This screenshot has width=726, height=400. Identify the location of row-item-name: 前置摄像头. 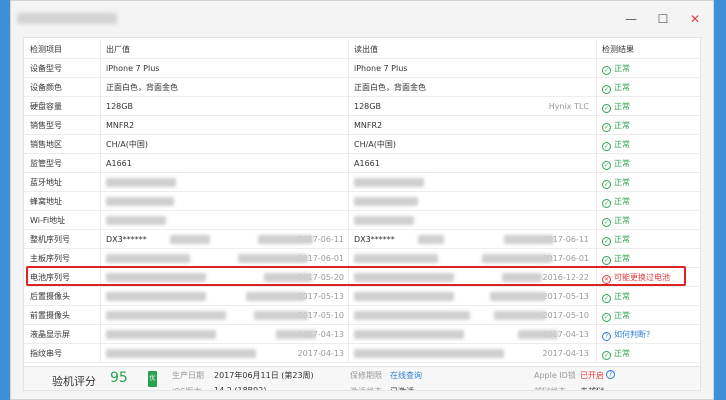
(50, 315).